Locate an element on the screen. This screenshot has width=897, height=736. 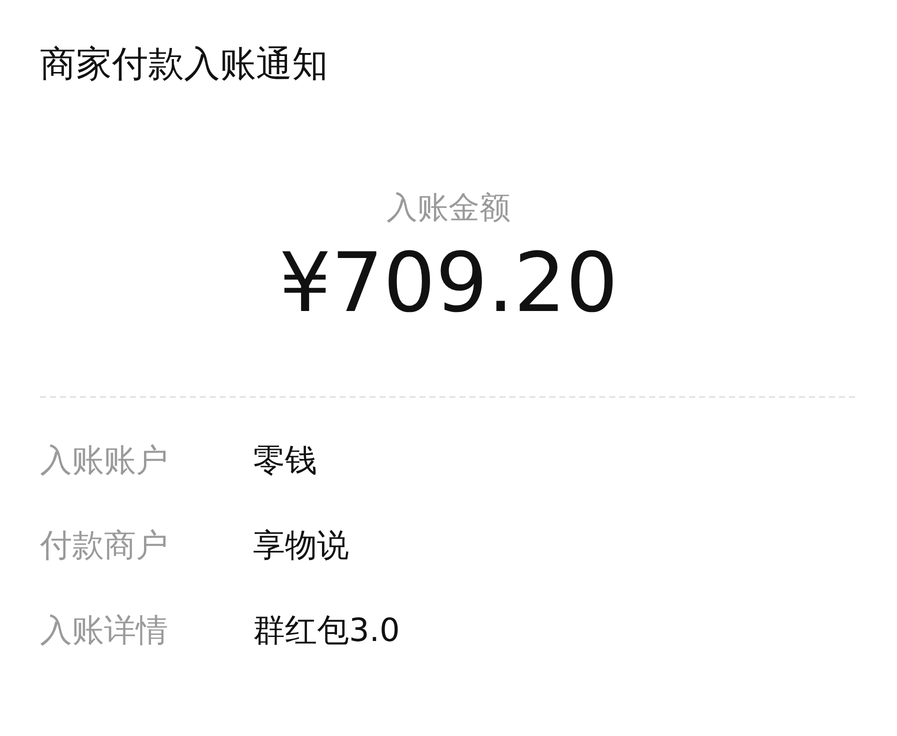
notification-title: 商家付款入账通知 is located at coordinates (184, 65).